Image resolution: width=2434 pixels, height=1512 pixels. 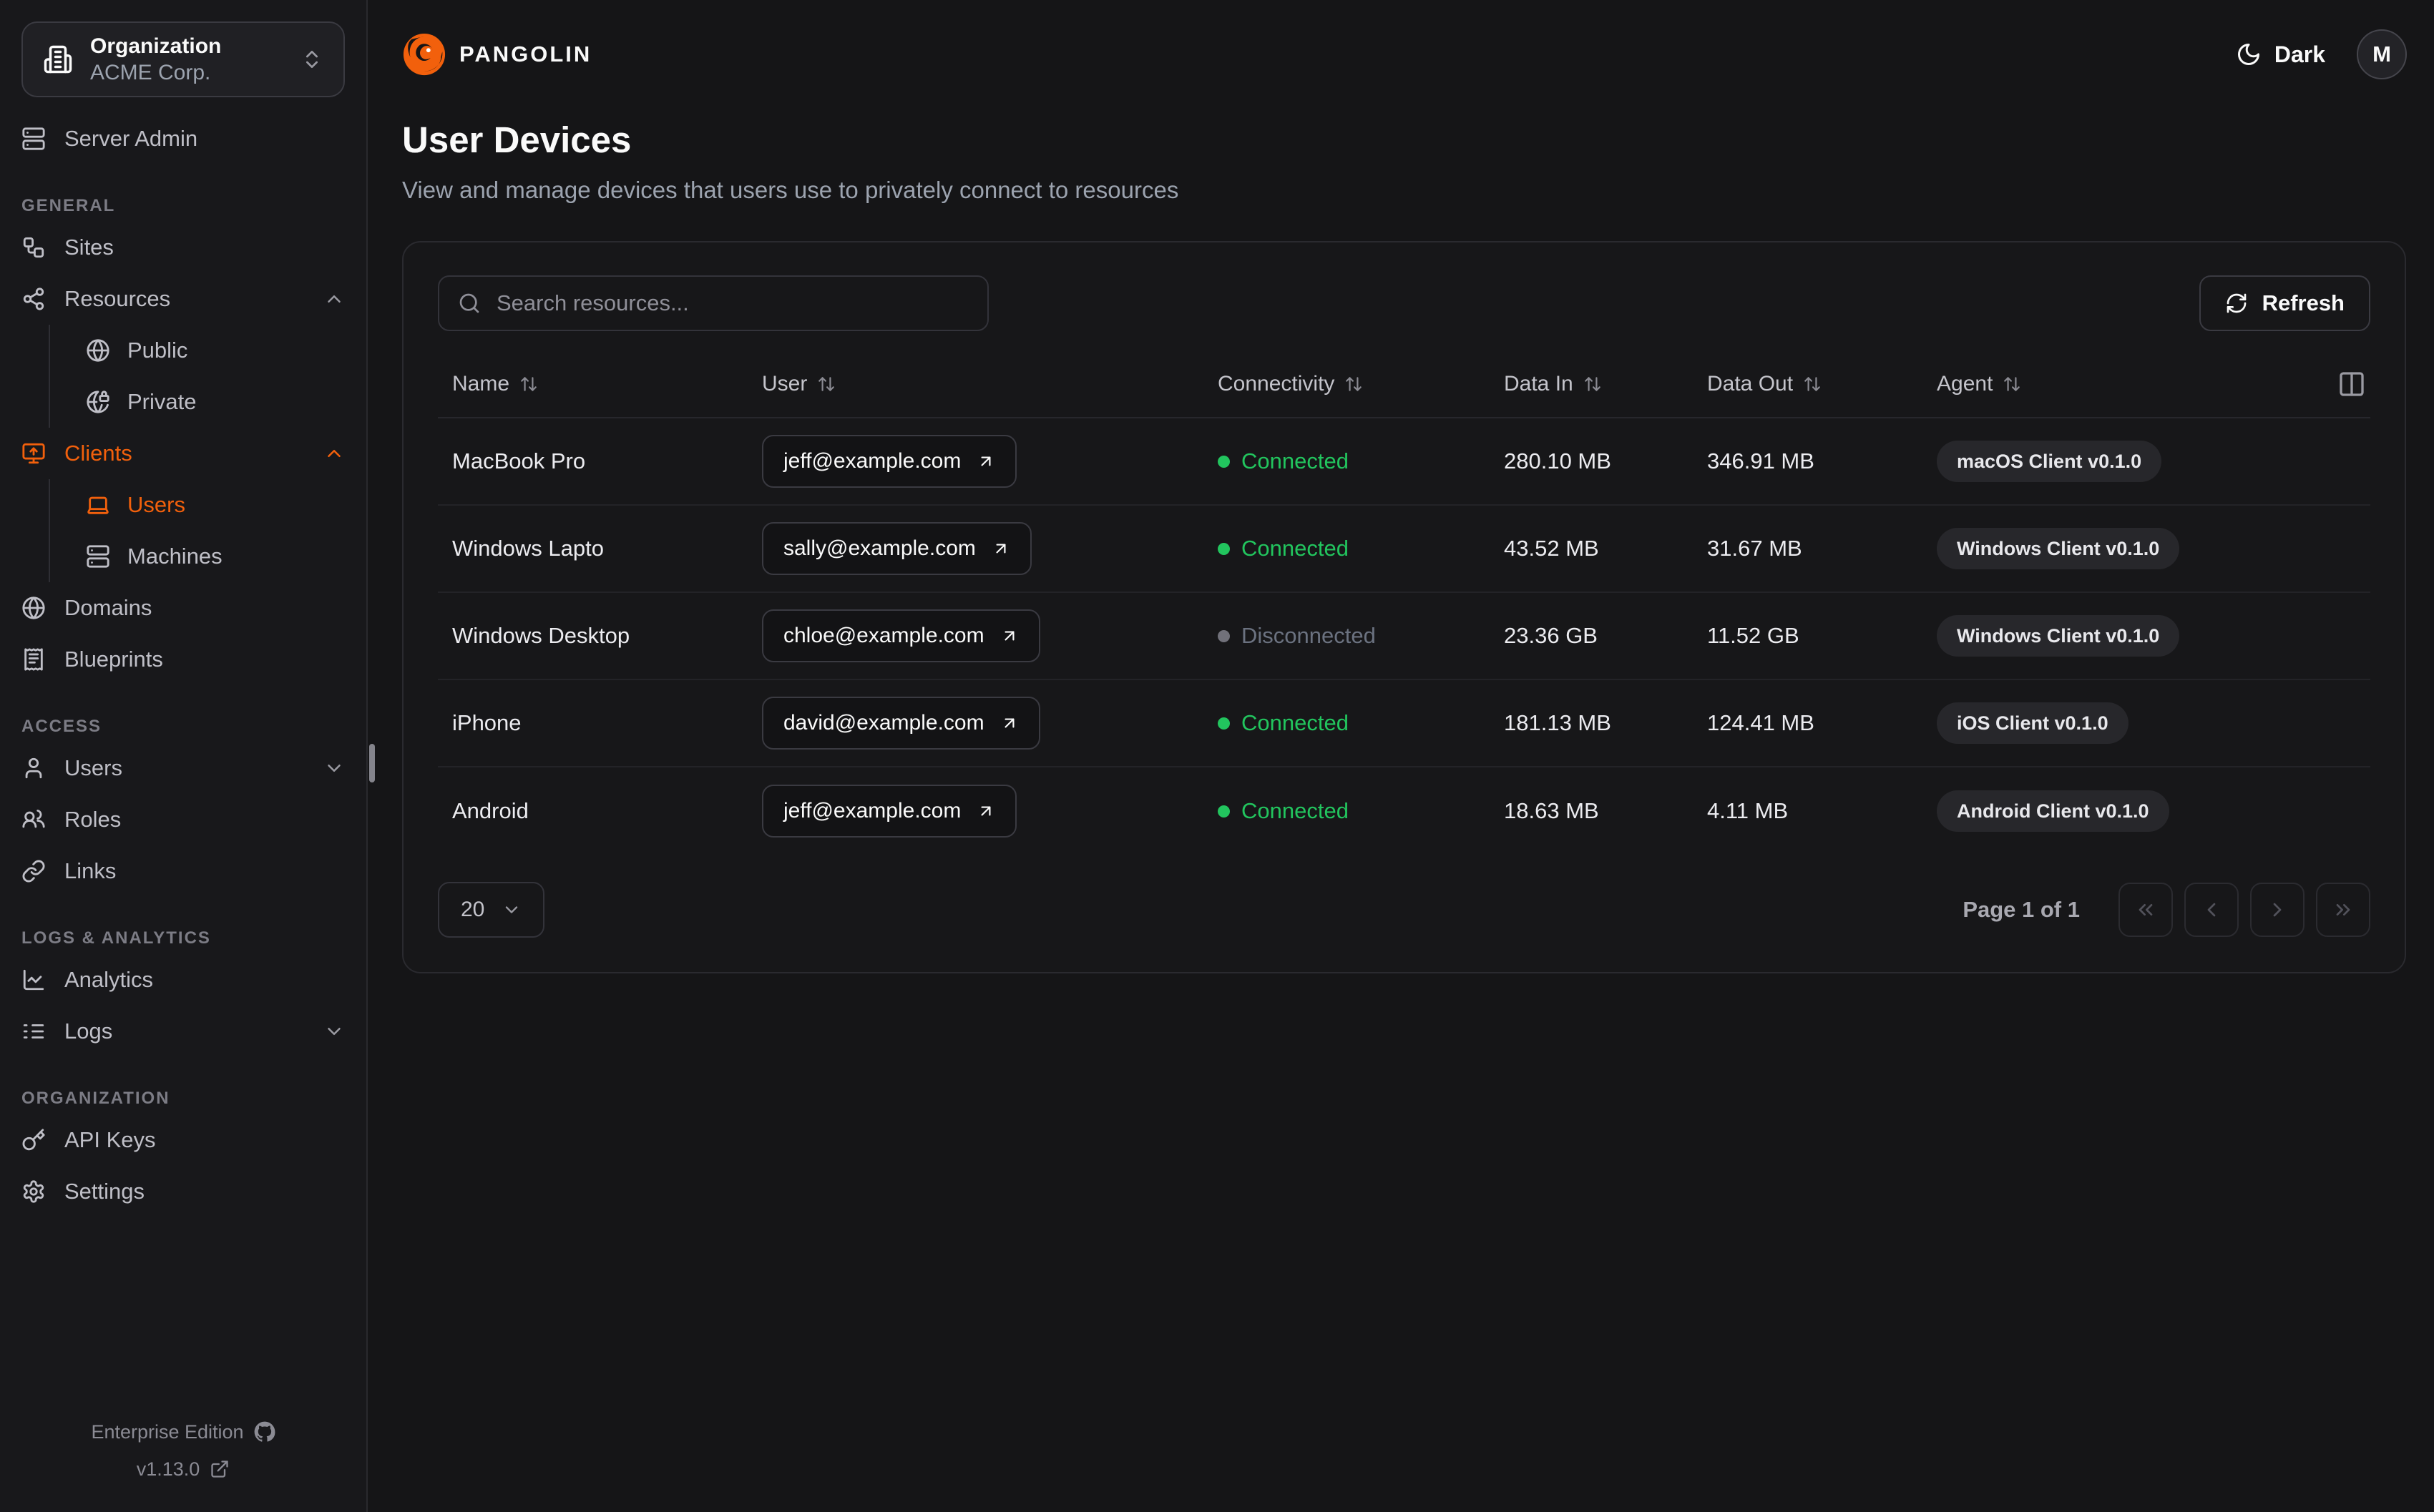 What do you see at coordinates (150, 72) in the screenshot?
I see `org-switcher-value: ACME Corp.` at bounding box center [150, 72].